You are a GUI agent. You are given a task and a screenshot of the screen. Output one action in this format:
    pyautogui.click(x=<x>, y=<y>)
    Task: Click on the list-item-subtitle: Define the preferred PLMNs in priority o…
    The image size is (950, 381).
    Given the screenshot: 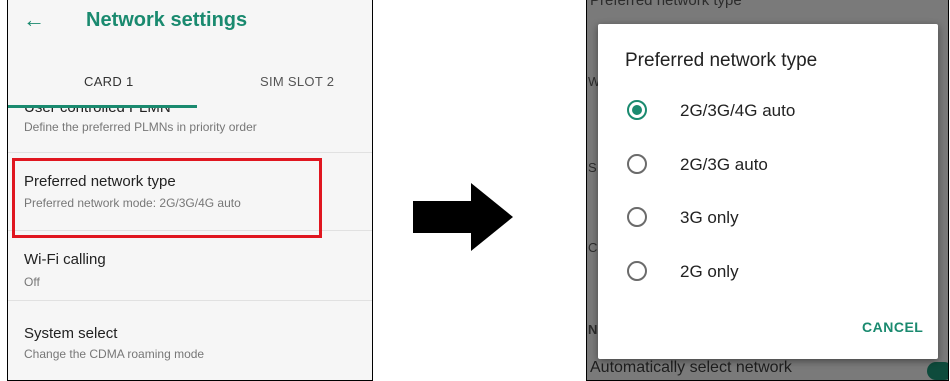 What is the action you would take?
    pyautogui.click(x=140, y=127)
    